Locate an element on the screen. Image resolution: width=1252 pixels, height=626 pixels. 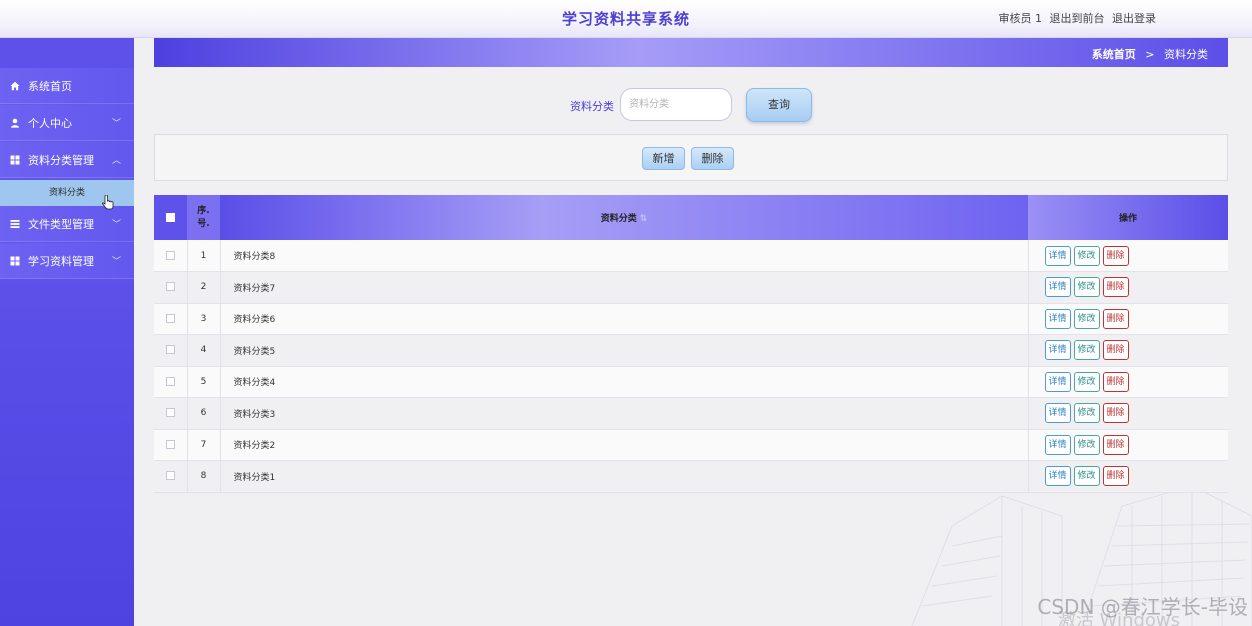
home-icon is located at coordinates (15, 86).